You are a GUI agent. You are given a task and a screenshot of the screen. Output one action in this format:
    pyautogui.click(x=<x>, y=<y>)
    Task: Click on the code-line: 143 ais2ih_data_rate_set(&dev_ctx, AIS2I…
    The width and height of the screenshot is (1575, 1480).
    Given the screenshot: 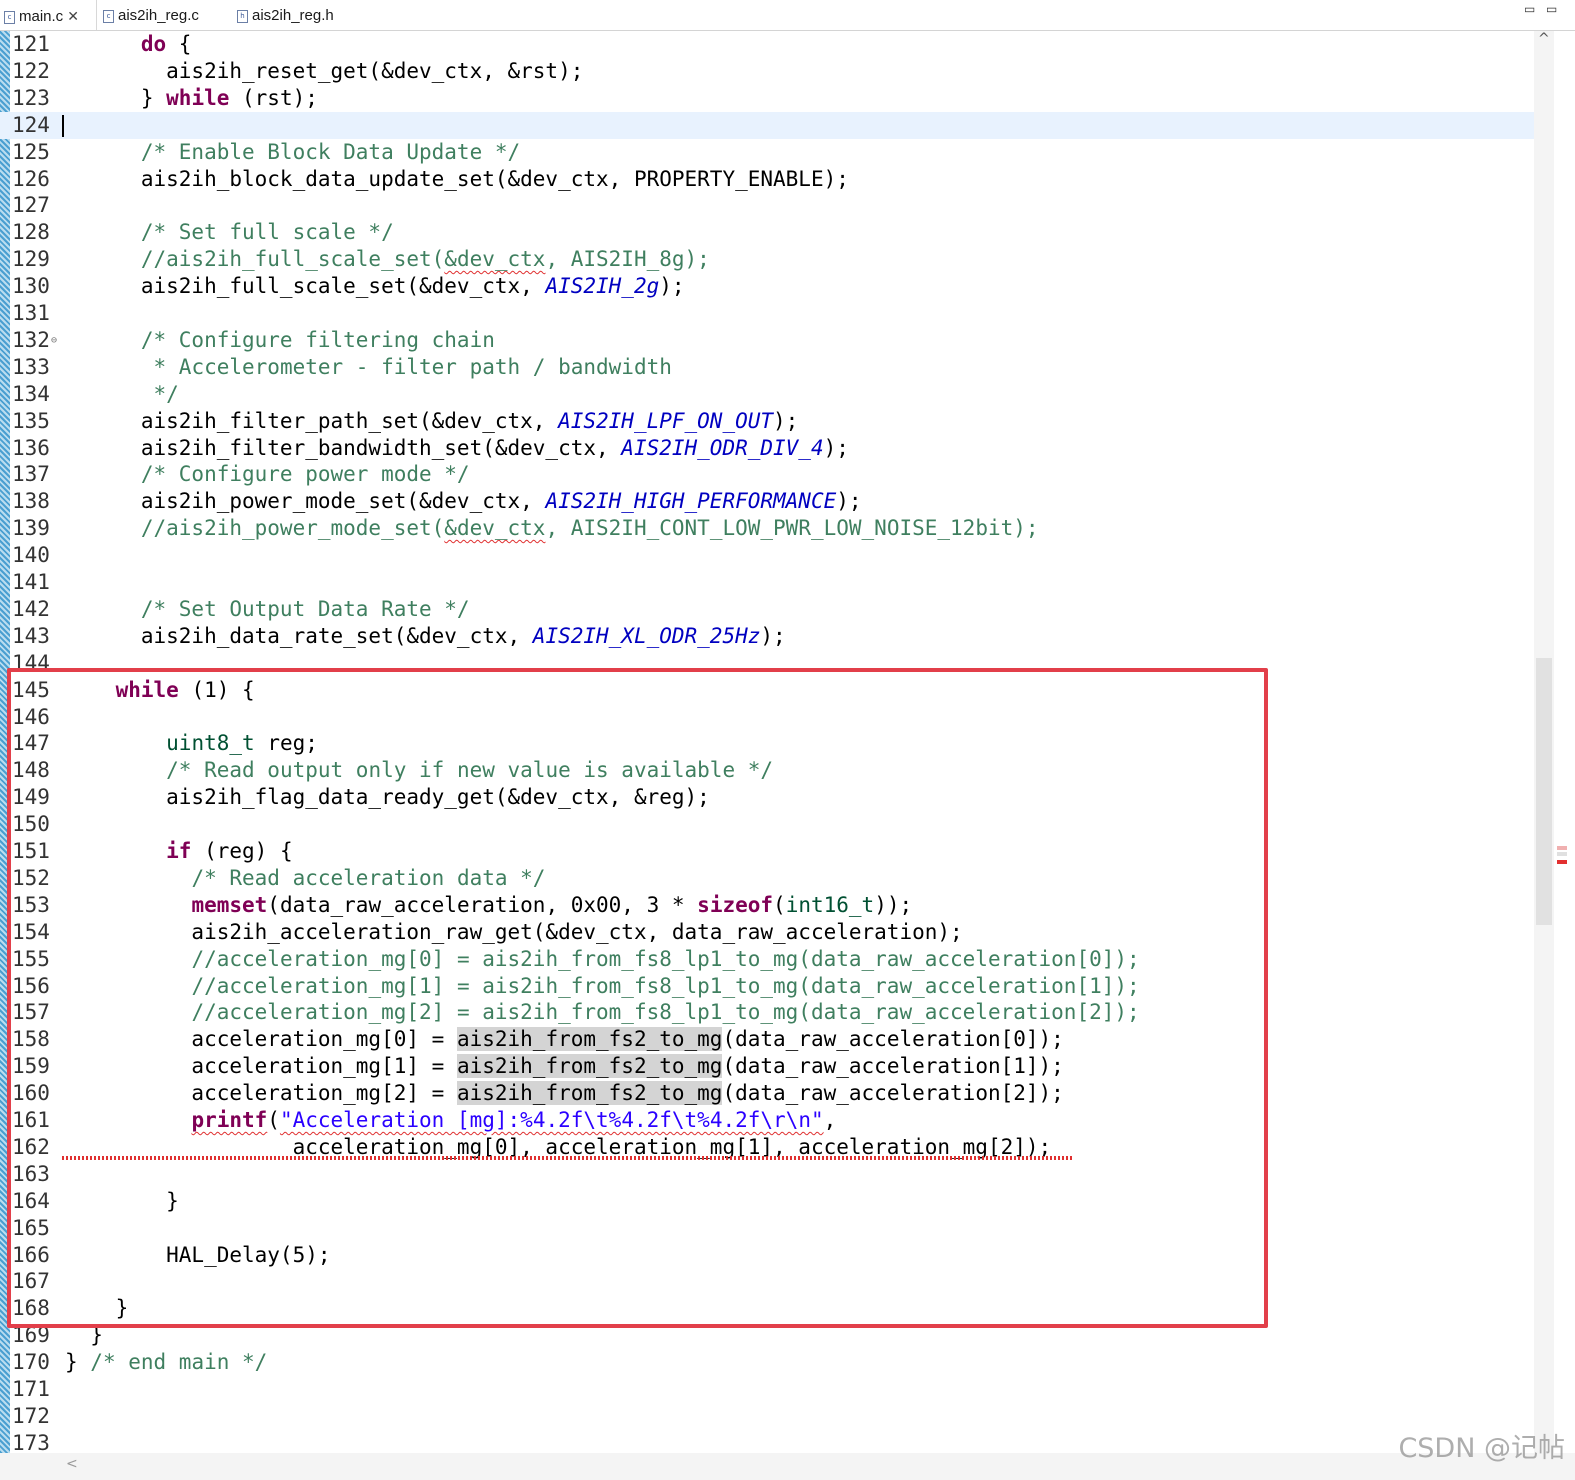 What is the action you would take?
    pyautogui.click(x=767, y=636)
    